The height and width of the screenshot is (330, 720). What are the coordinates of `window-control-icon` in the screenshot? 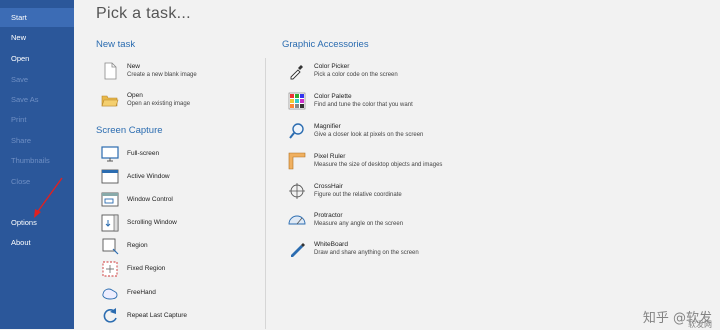 It's located at (110, 199).